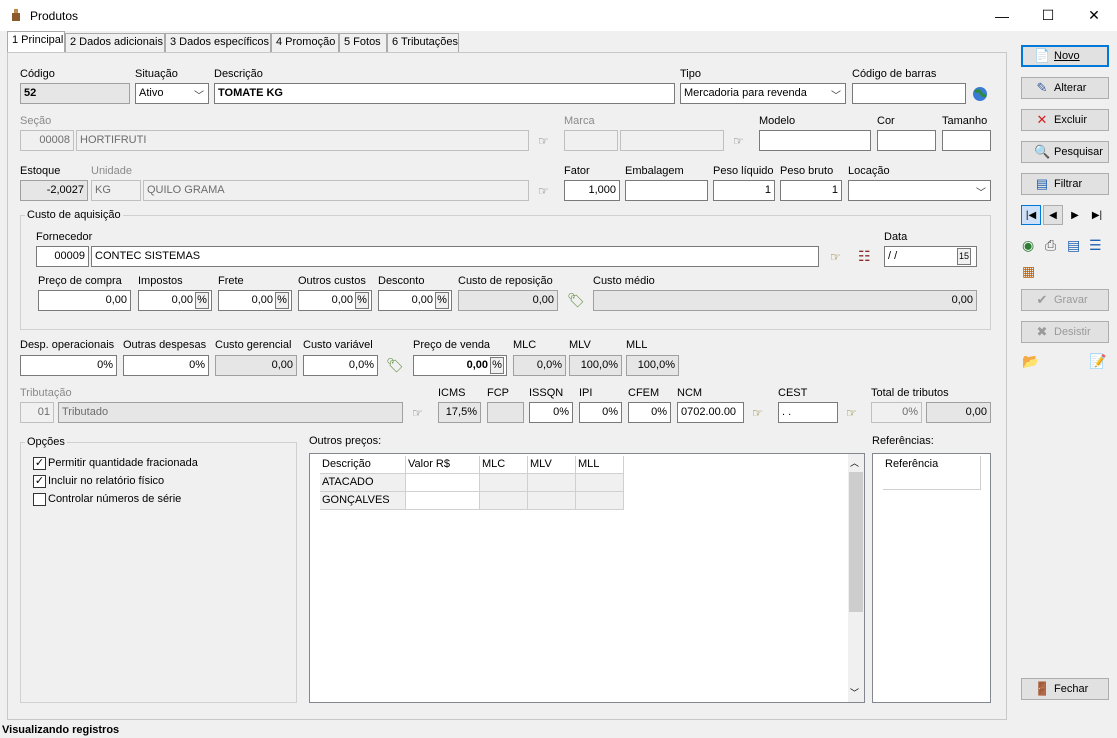 The image size is (1117, 738). What do you see at coordinates (39, 481) in the screenshot?
I see `checkbox-relatorio-fisico: ✓` at bounding box center [39, 481].